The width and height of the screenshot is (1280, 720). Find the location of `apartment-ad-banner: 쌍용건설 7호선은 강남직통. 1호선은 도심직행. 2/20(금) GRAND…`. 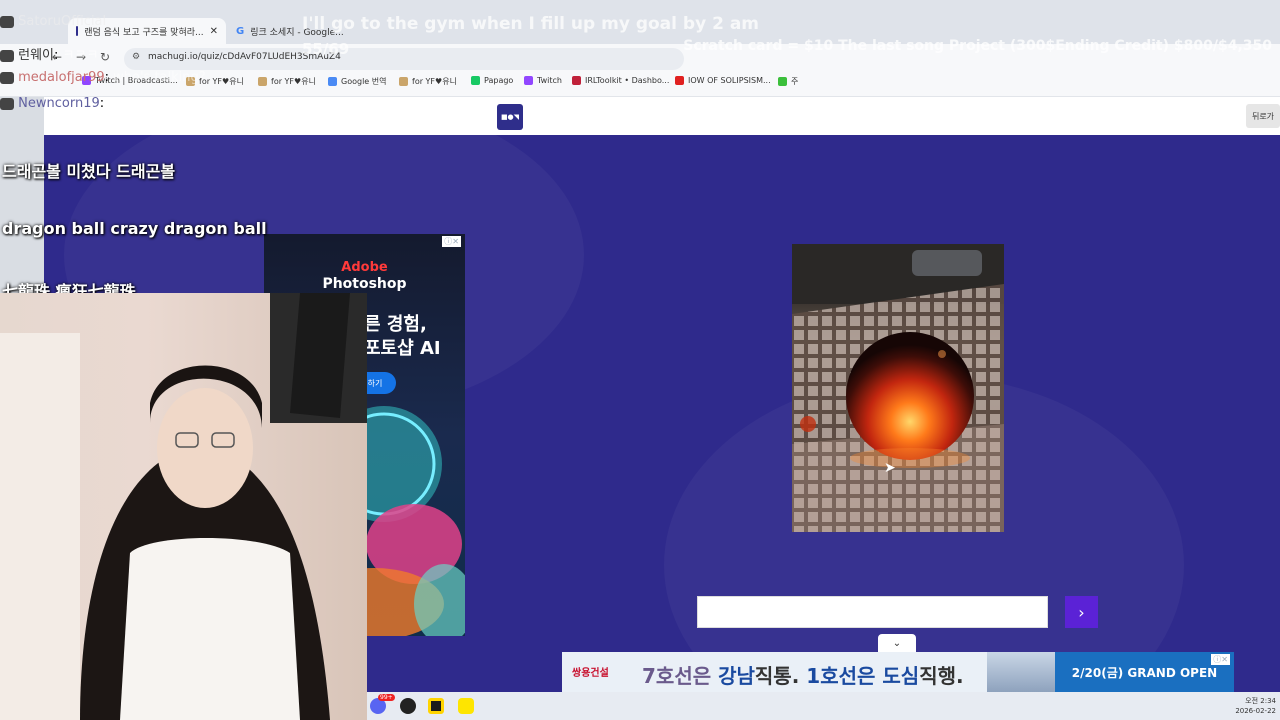

apartment-ad-banner: 쌍용건설 7호선은 강남직통. 1호선은 도심직행. 2/20(금) GRAND… is located at coordinates (898, 672).